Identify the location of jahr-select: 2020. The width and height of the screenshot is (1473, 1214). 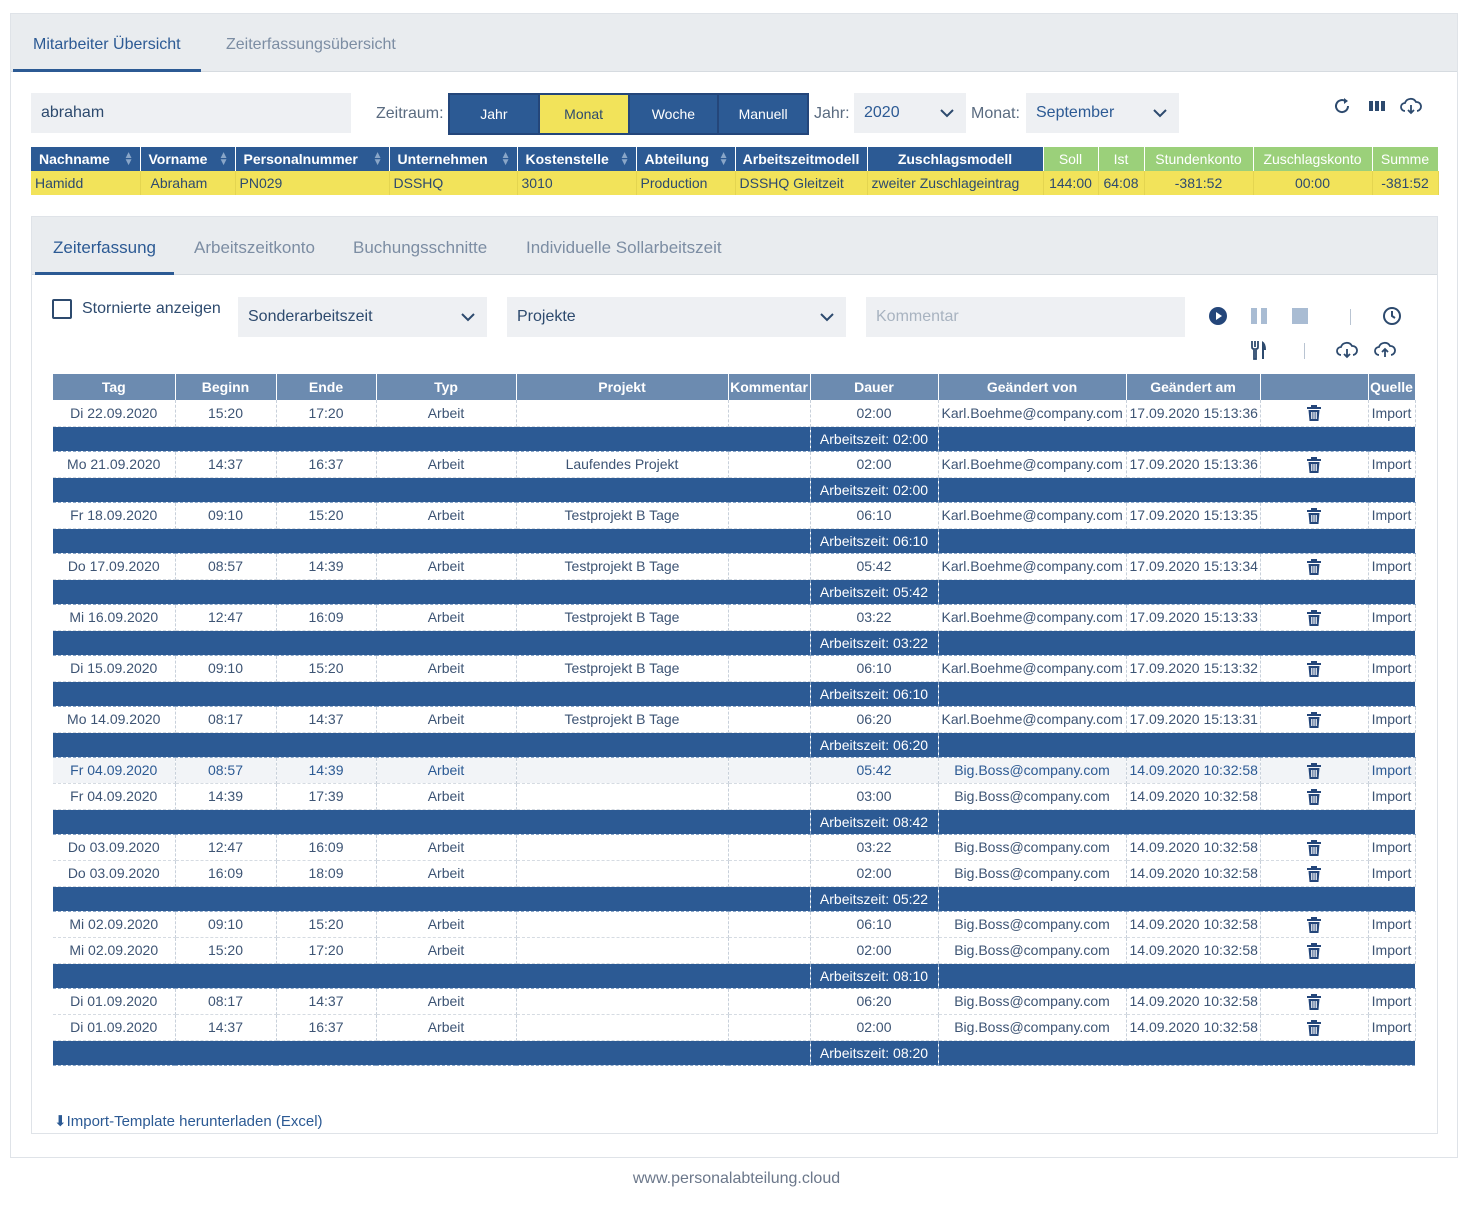
(910, 113).